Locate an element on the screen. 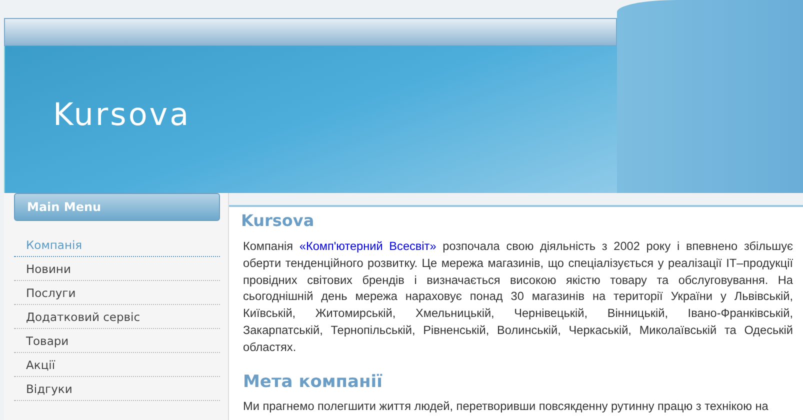 This screenshot has height=420, width=803. menu-item: Новини is located at coordinates (117, 269).